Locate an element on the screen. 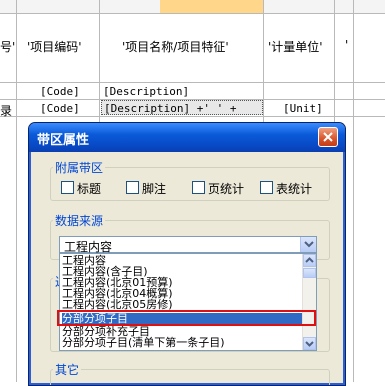  row2-code-cell: [Code] is located at coordinates (60, 108).